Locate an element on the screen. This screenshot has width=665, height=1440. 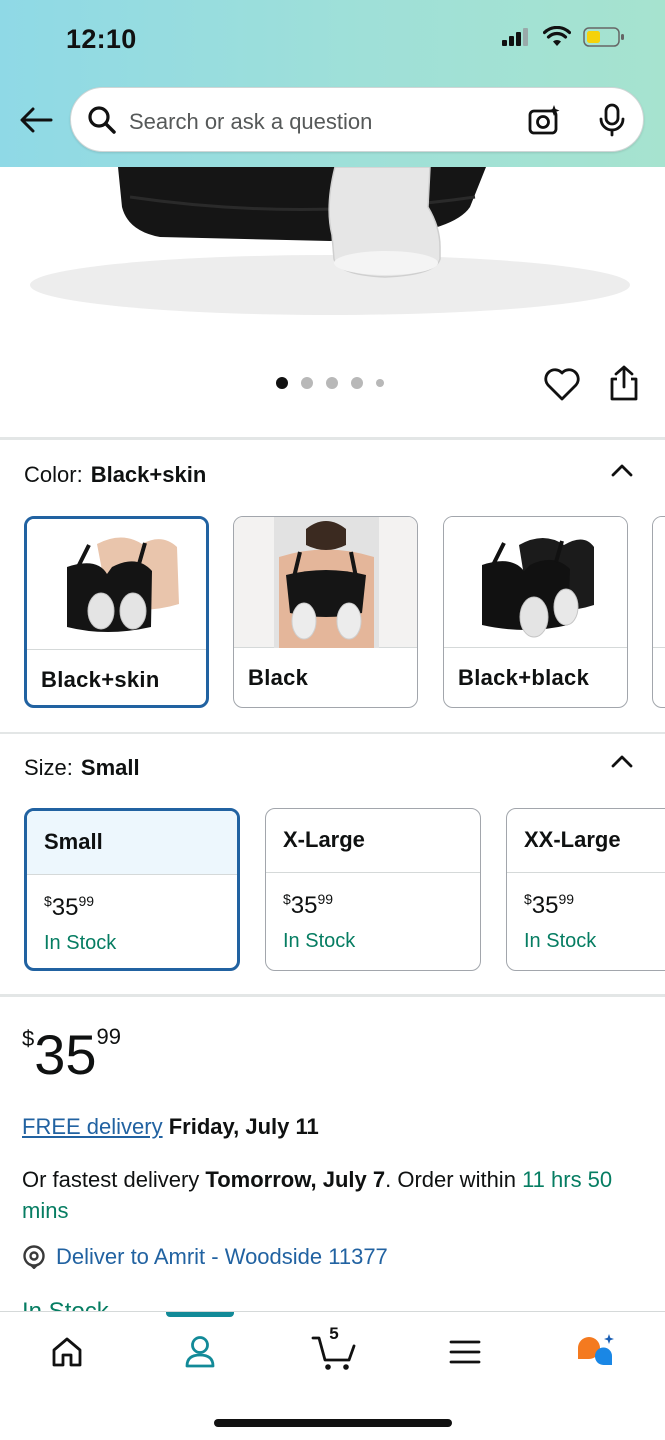
search-input: Search or ask a question is located at coordinates (250, 122).